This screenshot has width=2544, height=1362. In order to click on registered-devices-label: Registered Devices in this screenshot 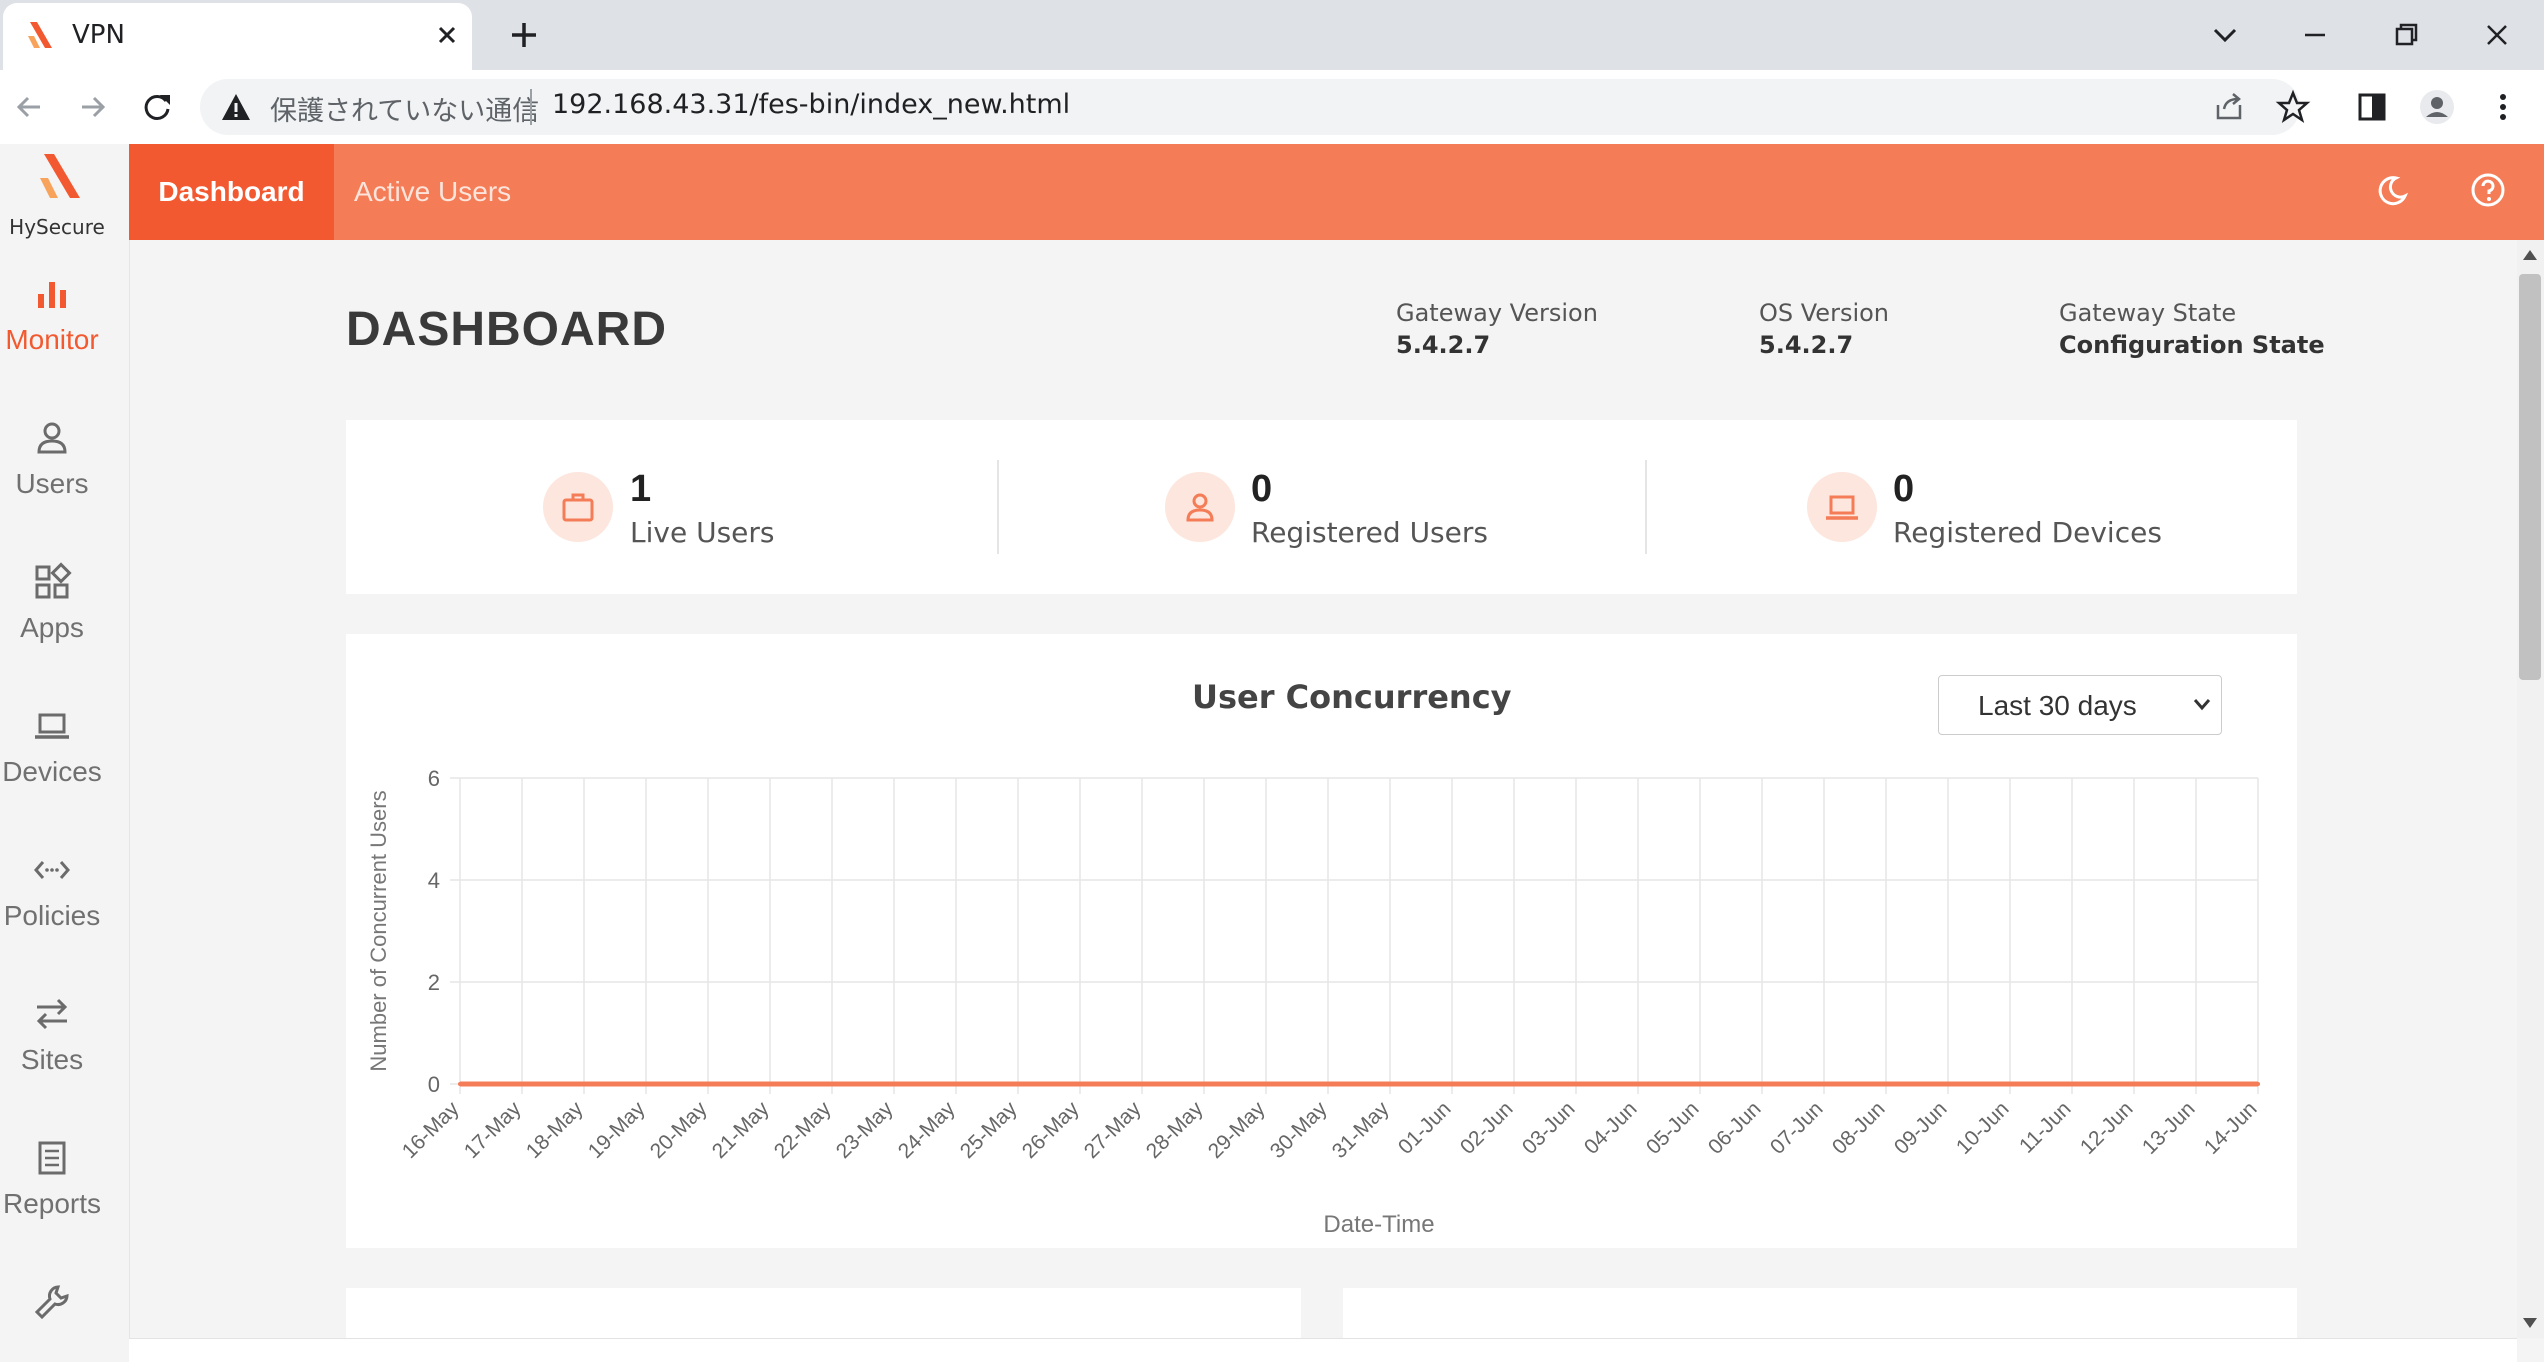, I will do `click(2027, 532)`.